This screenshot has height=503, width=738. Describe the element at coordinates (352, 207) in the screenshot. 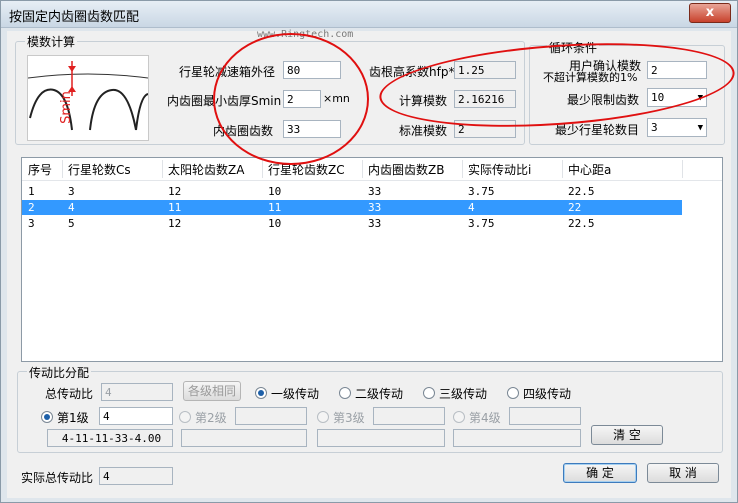

I see `table-row-selected: 2 4 11 11 33 4 22` at that location.